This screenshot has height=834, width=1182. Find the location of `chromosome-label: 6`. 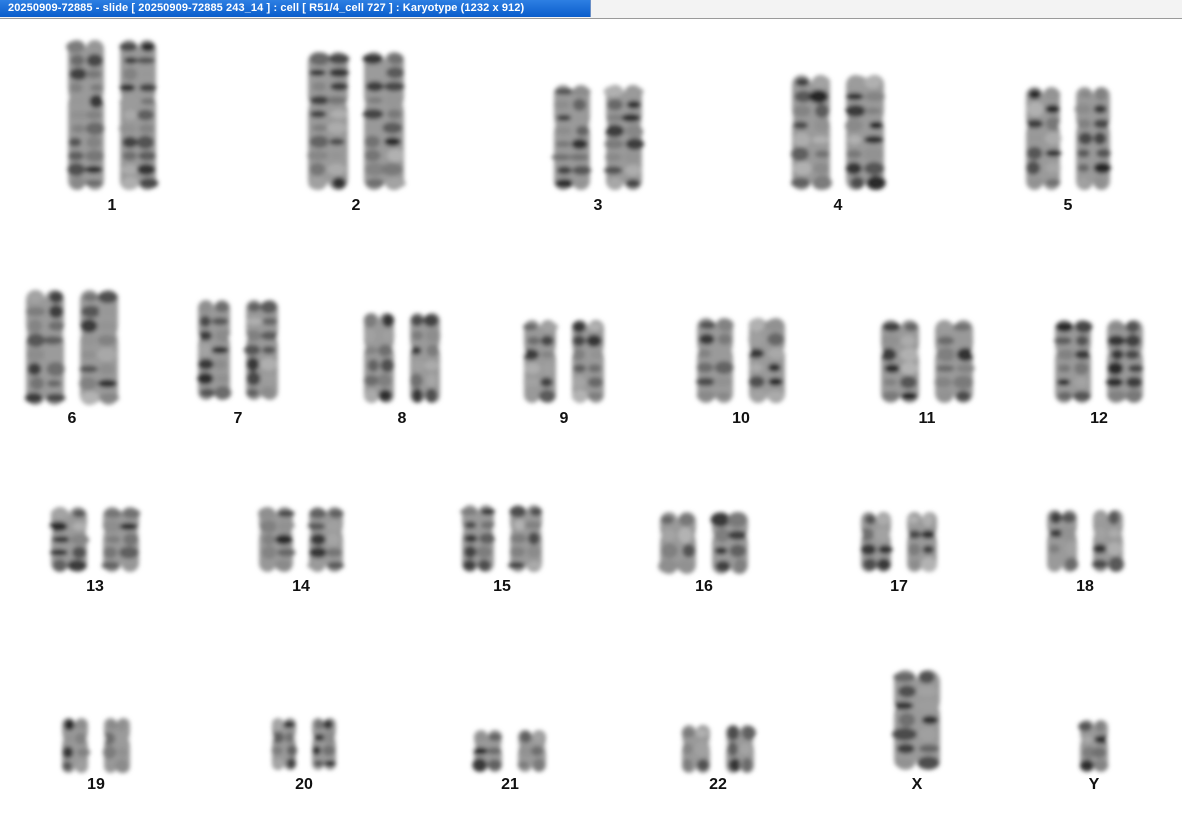

chromosome-label: 6 is located at coordinates (72, 418).